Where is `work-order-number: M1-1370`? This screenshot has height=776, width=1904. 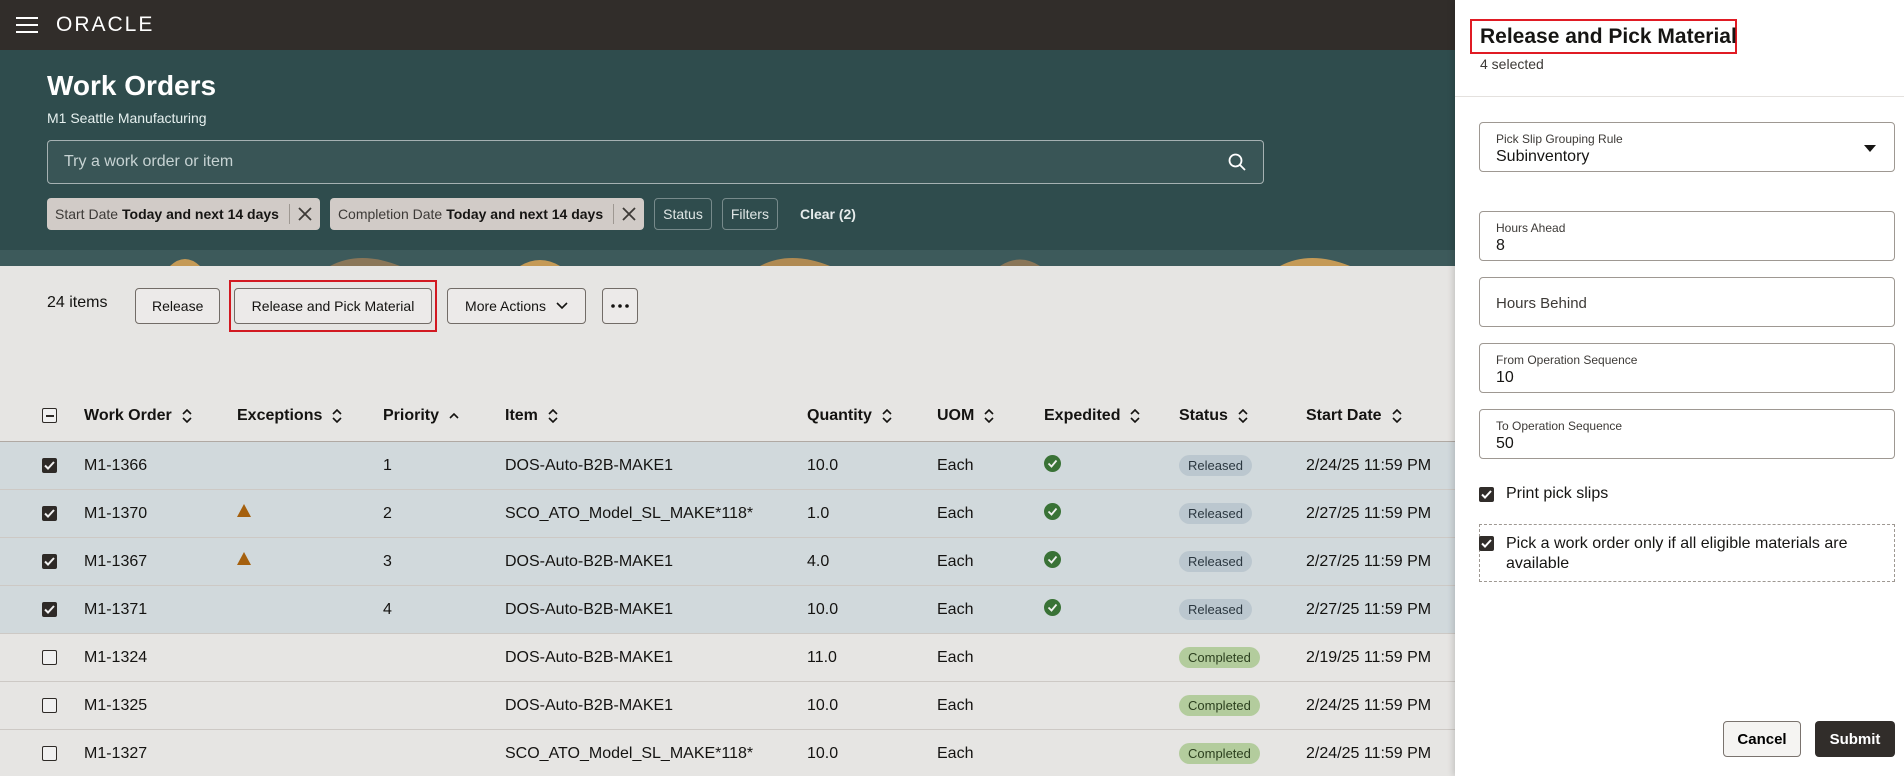
work-order-number: M1-1370 is located at coordinates (116, 513).